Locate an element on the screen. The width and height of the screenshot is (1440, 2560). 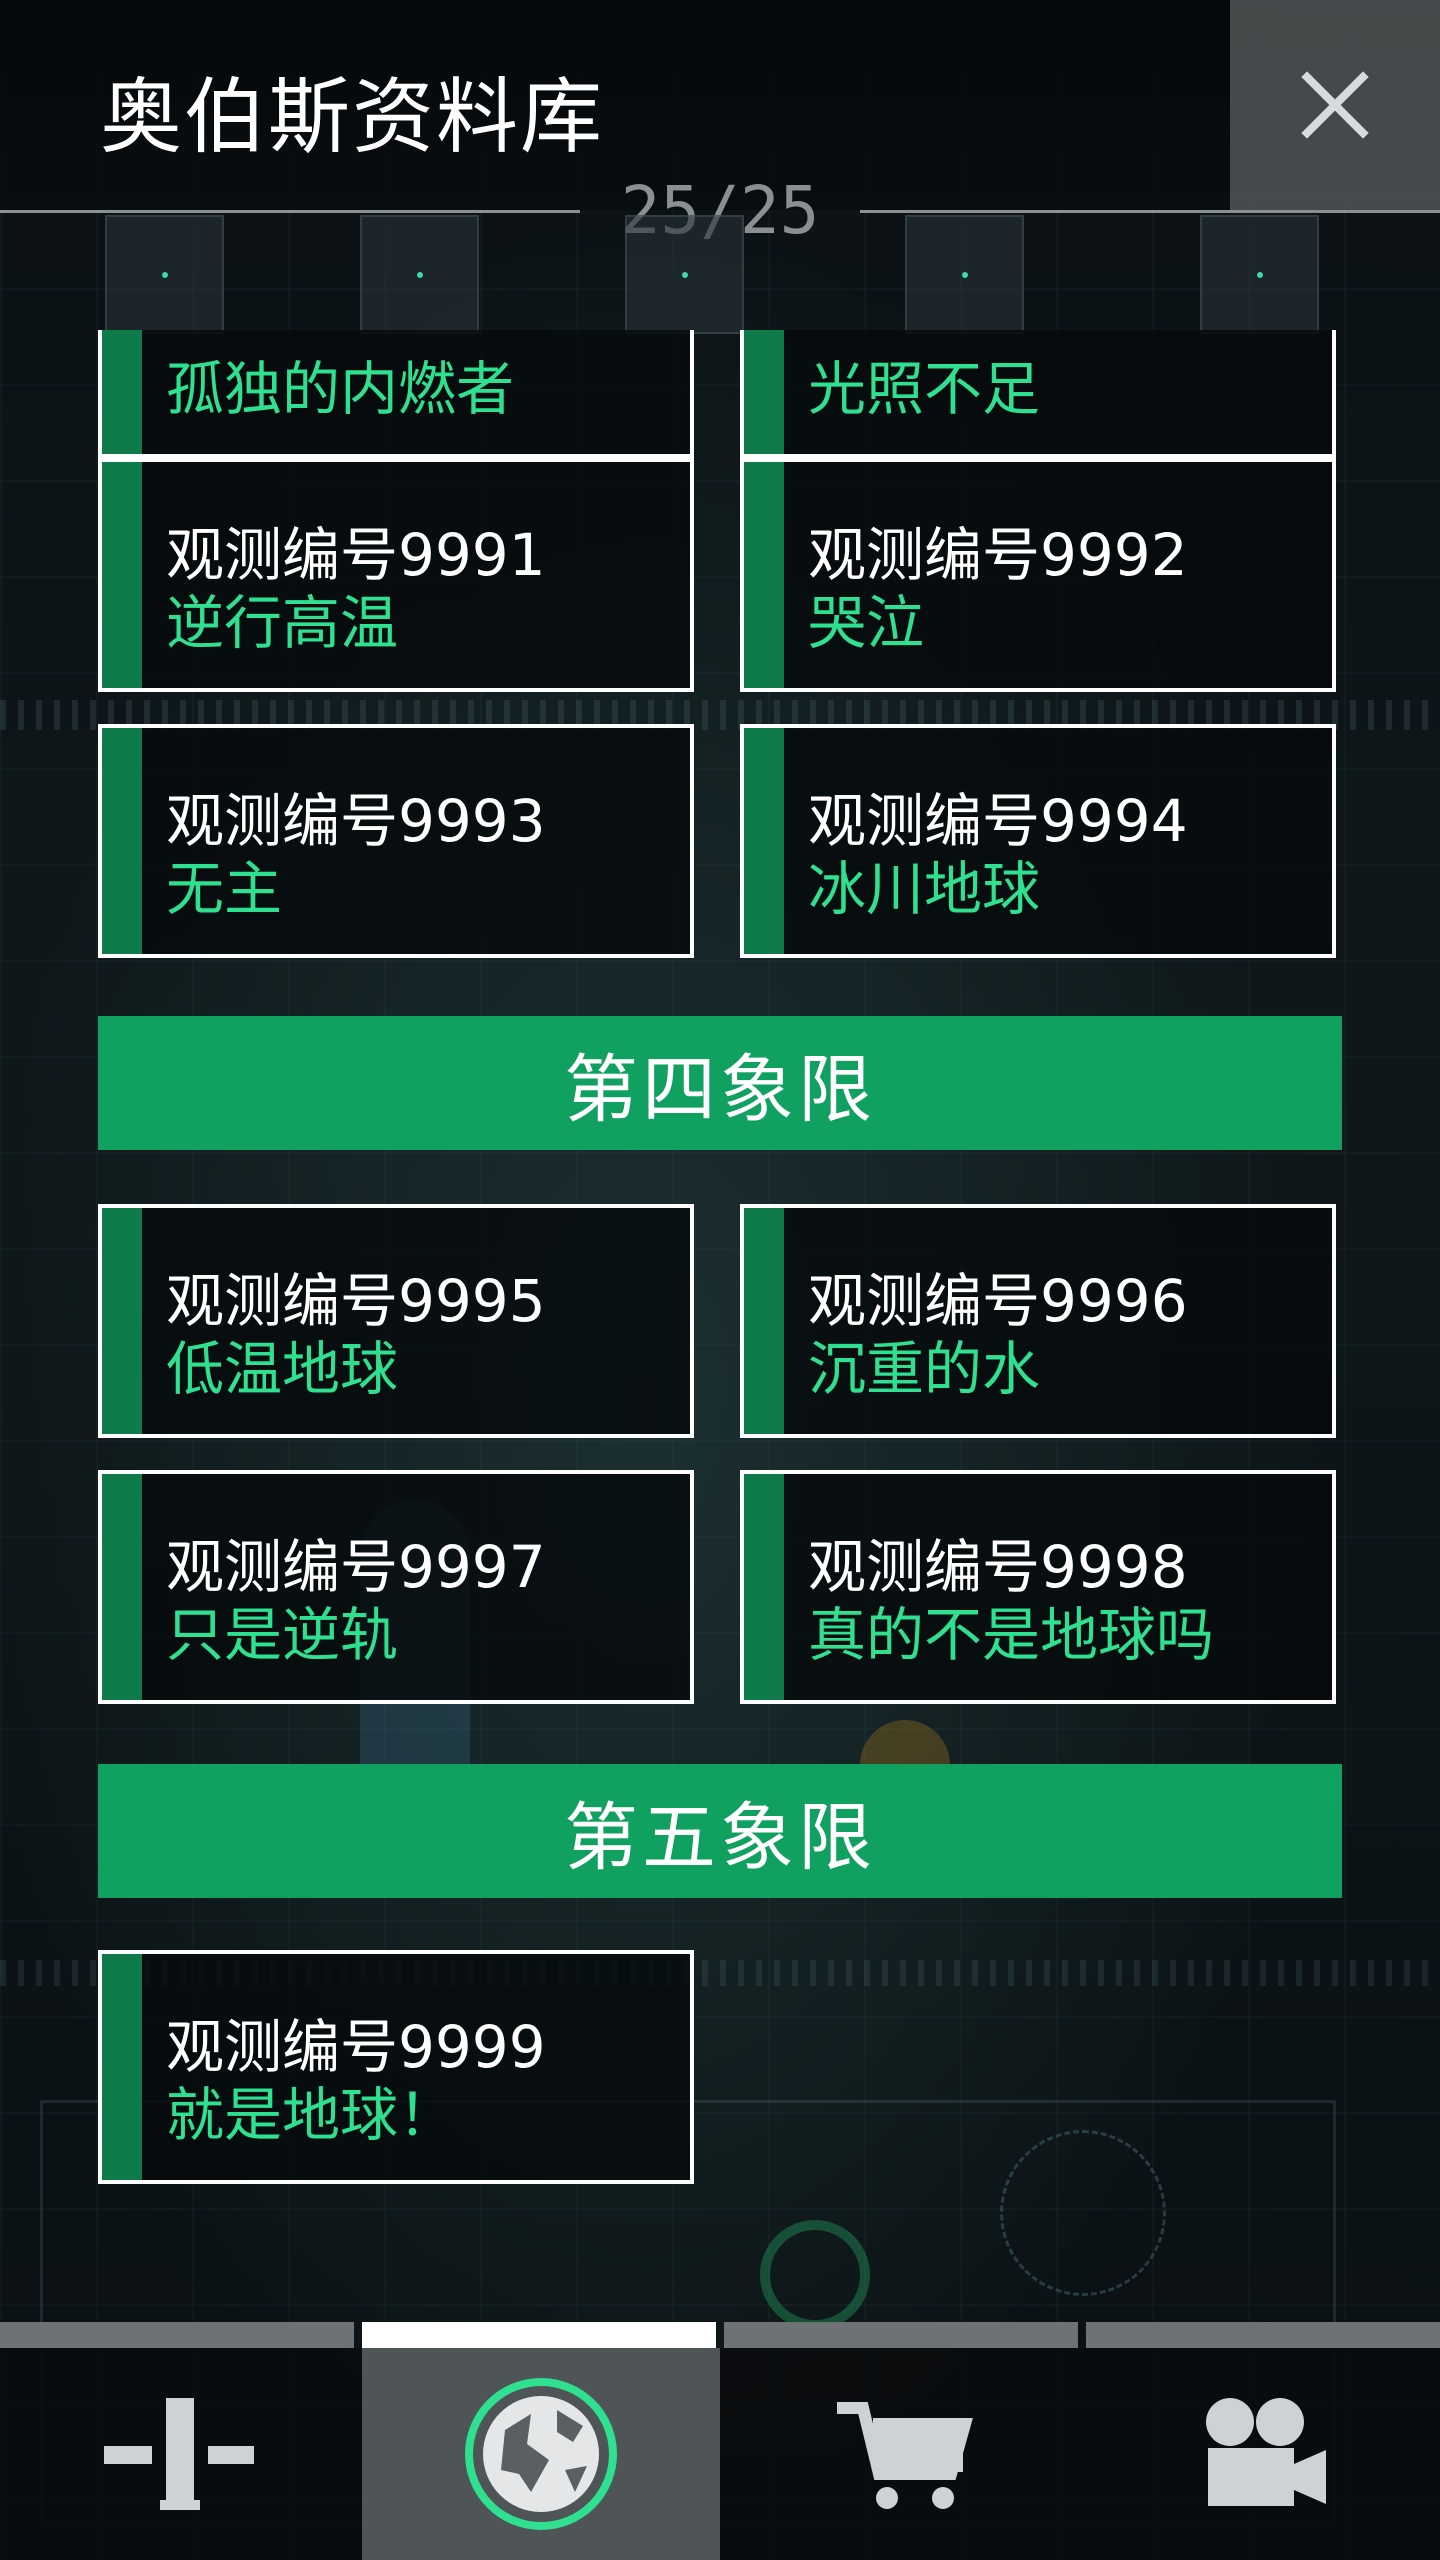
observation-card: 观测编号9998 真的不是地球吗 is located at coordinates (1038, 1587).